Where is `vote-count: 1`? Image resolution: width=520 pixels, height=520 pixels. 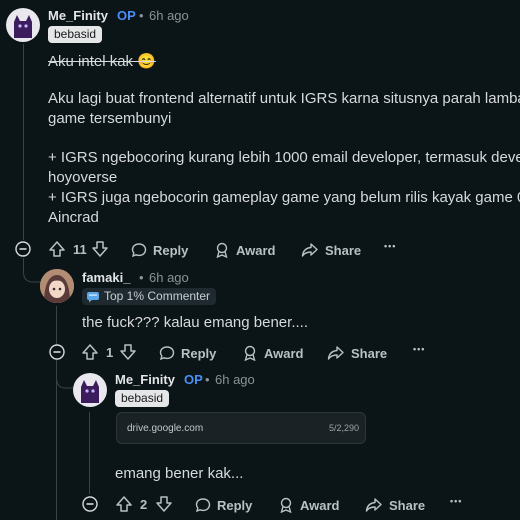
vote-count: 1 is located at coordinates (110, 352).